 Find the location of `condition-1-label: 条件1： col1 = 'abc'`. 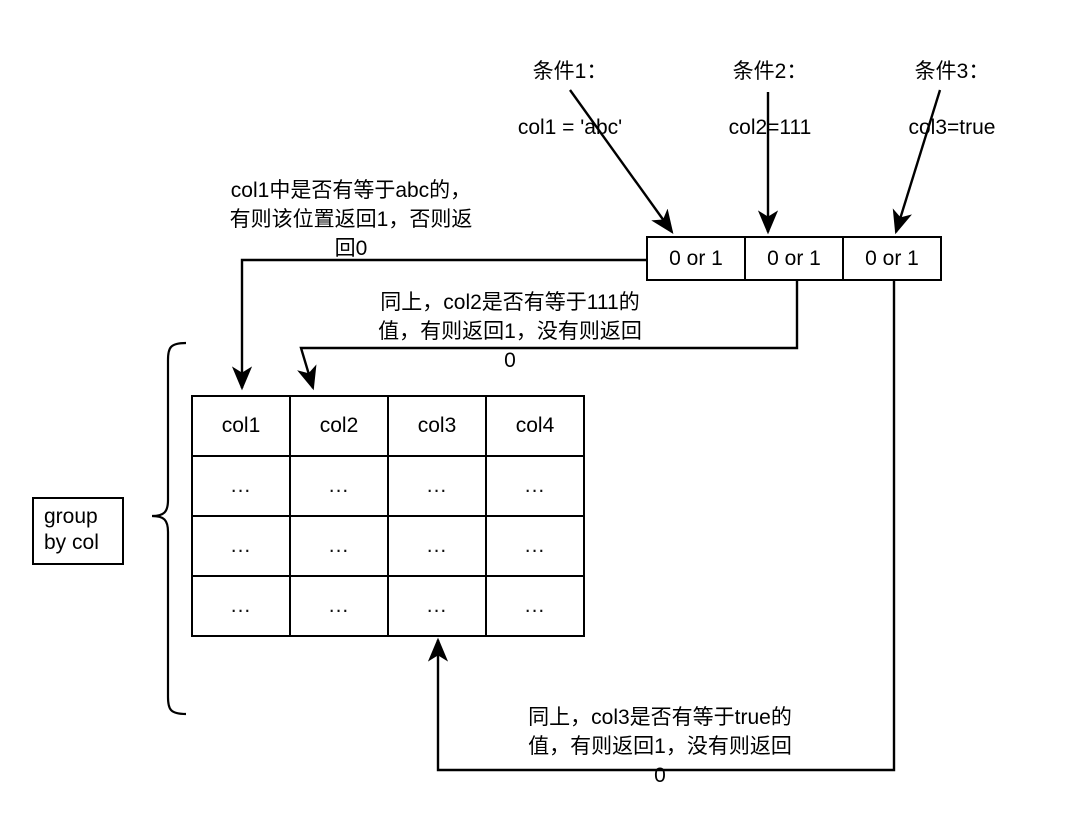

condition-1-label: 条件1： col1 = 'abc' is located at coordinates (570, 100).